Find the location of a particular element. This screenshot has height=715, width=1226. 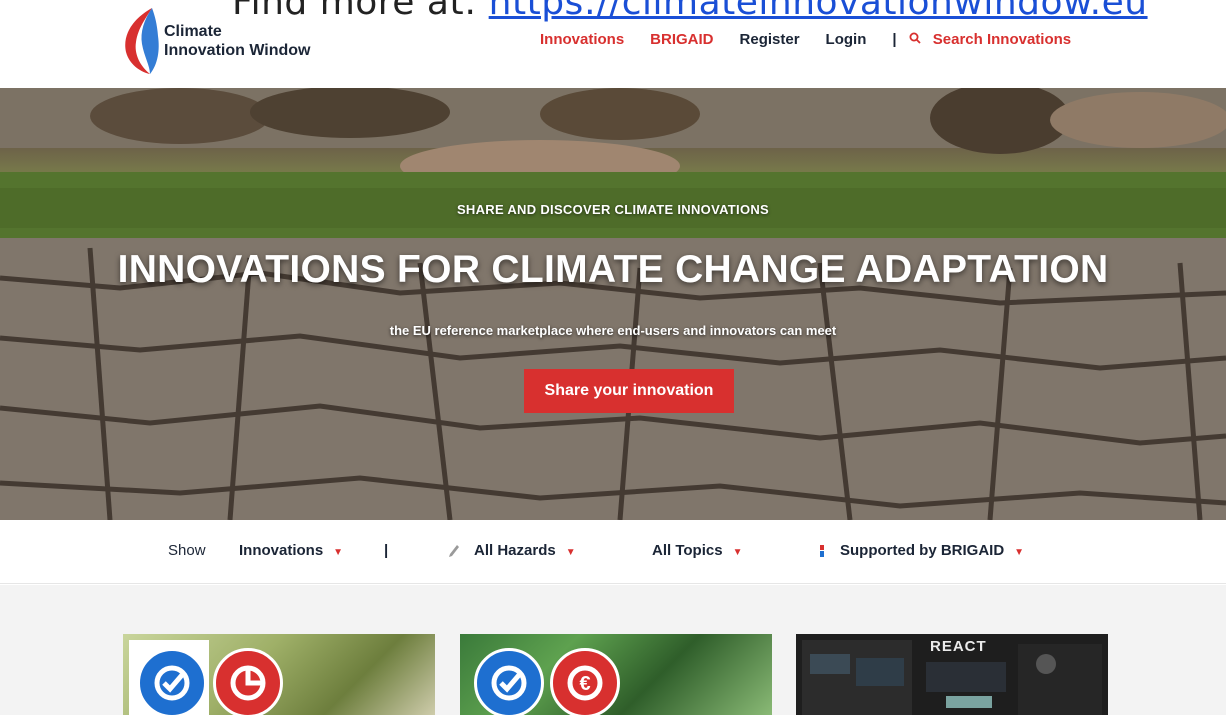

filter-type-dropdown: Innovations ▼ is located at coordinates (291, 550).